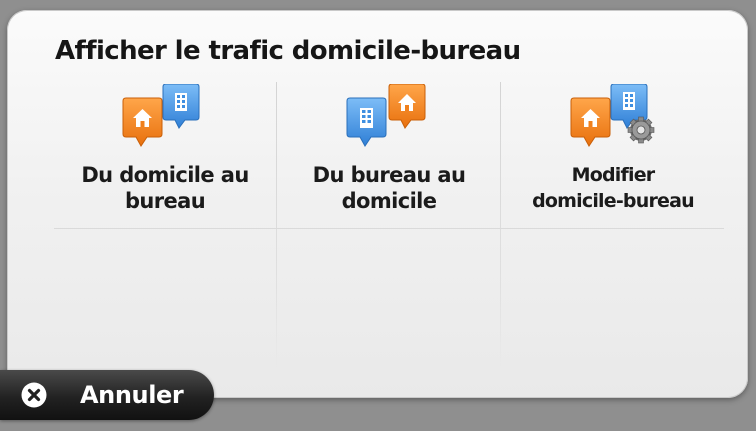 The image size is (756, 431). What do you see at coordinates (288, 51) in the screenshot?
I see `dialog-title: Afficher le trafic domicile-bureau` at bounding box center [288, 51].